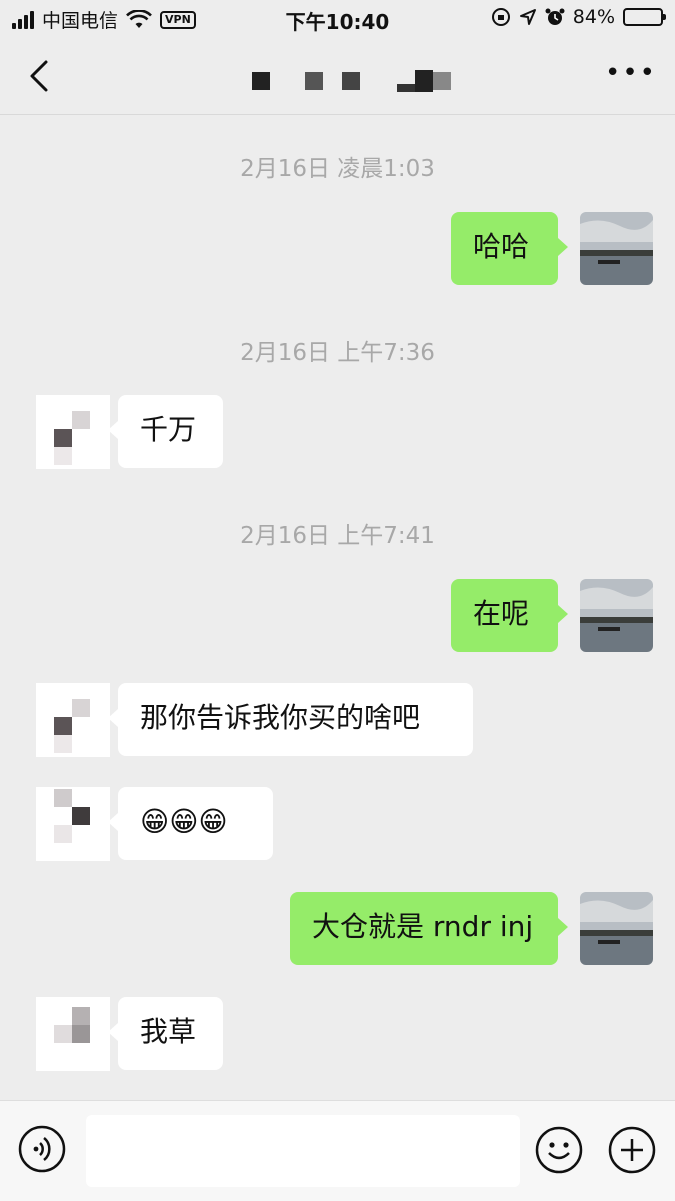  Describe the element at coordinates (337, 169) in the screenshot. I see `timestamp: 2月16日 凌晨1:03` at that location.